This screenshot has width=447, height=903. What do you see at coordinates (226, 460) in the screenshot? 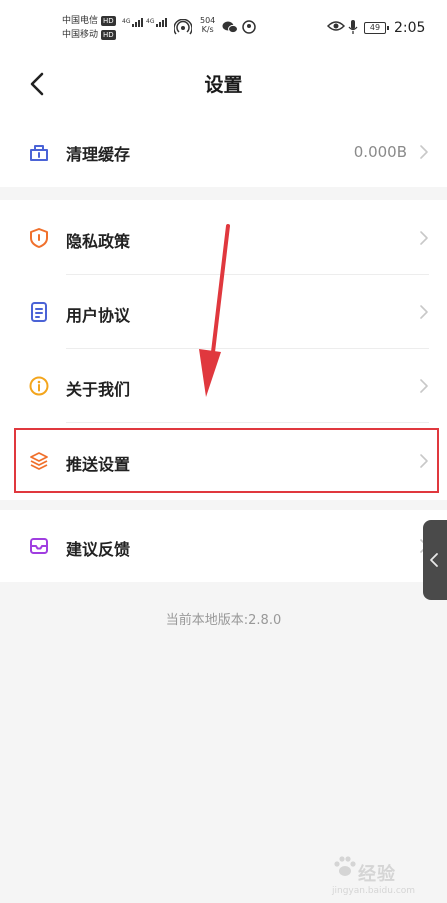
I see `highlight-box` at bounding box center [226, 460].